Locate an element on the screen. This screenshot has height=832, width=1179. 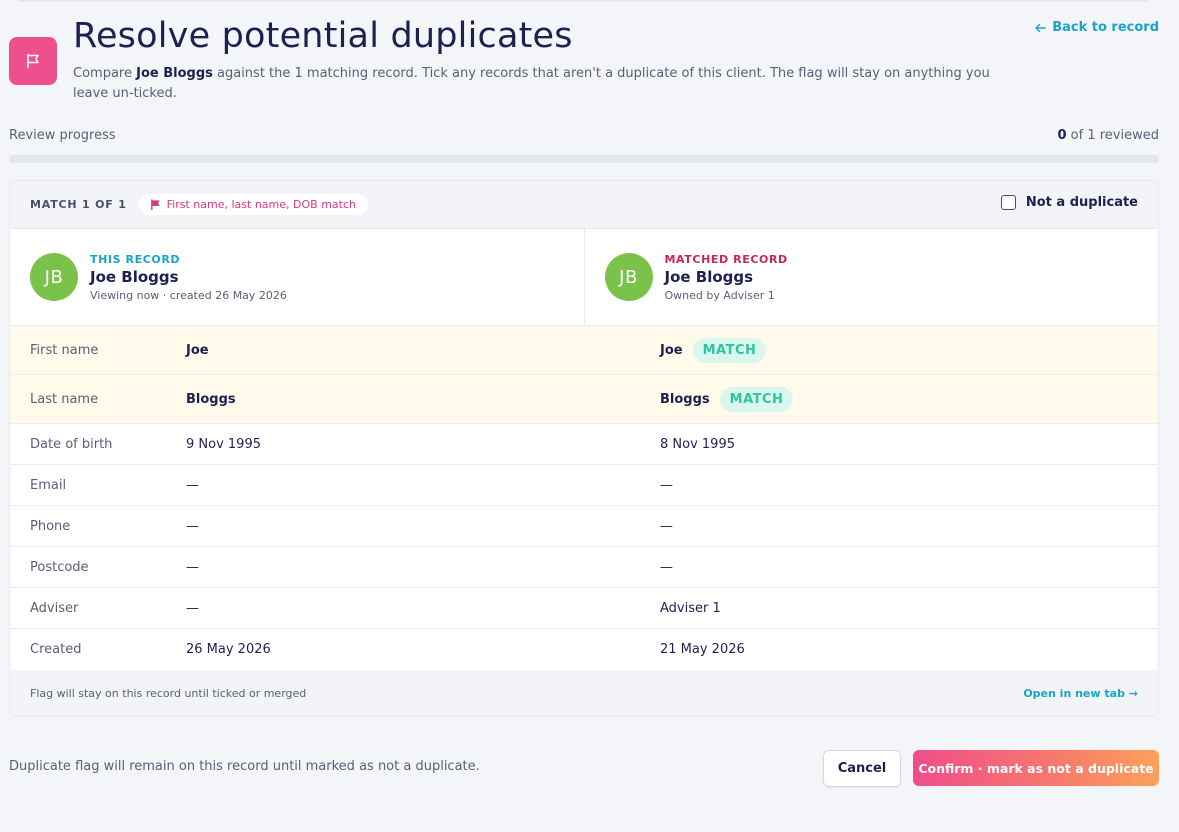
cancel-button: Cancel is located at coordinates (862, 768).